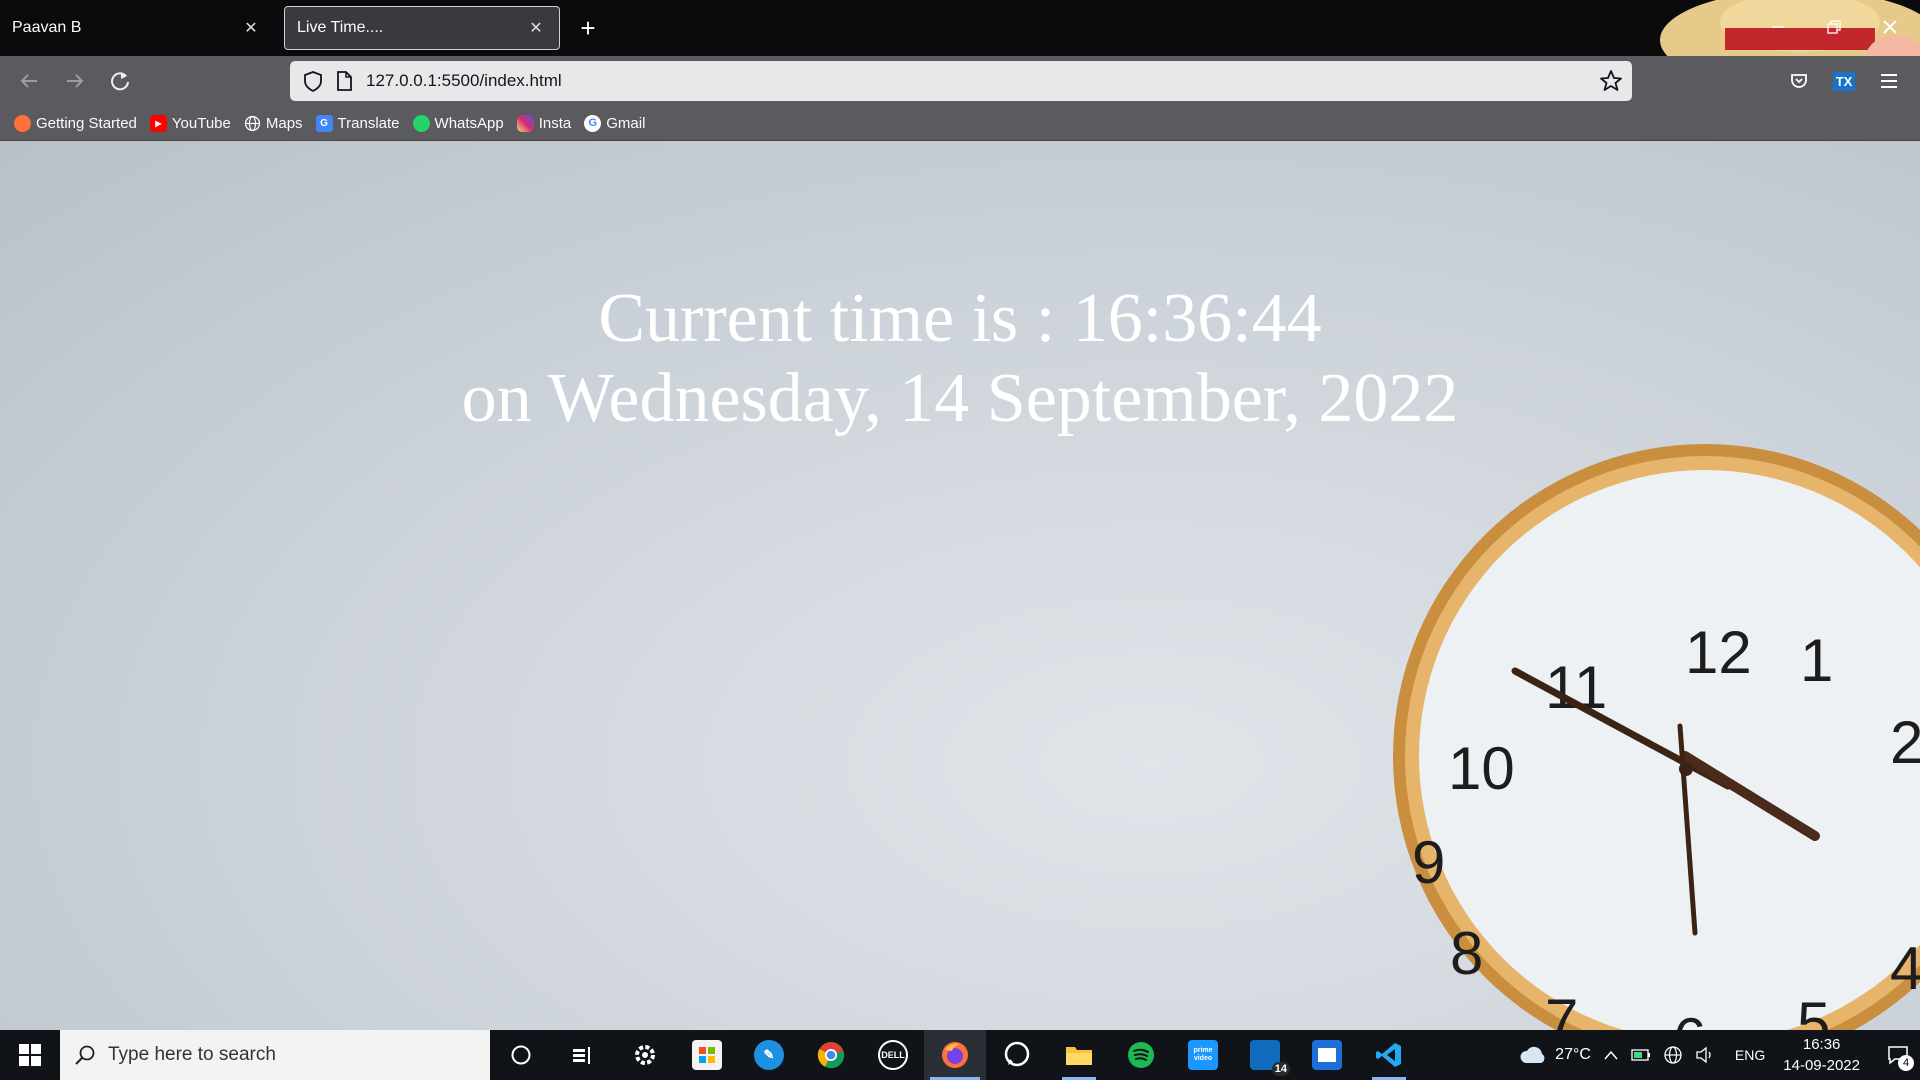 This screenshot has height=1080, width=1920. What do you see at coordinates (30, 1055) in the screenshot?
I see `start-button` at bounding box center [30, 1055].